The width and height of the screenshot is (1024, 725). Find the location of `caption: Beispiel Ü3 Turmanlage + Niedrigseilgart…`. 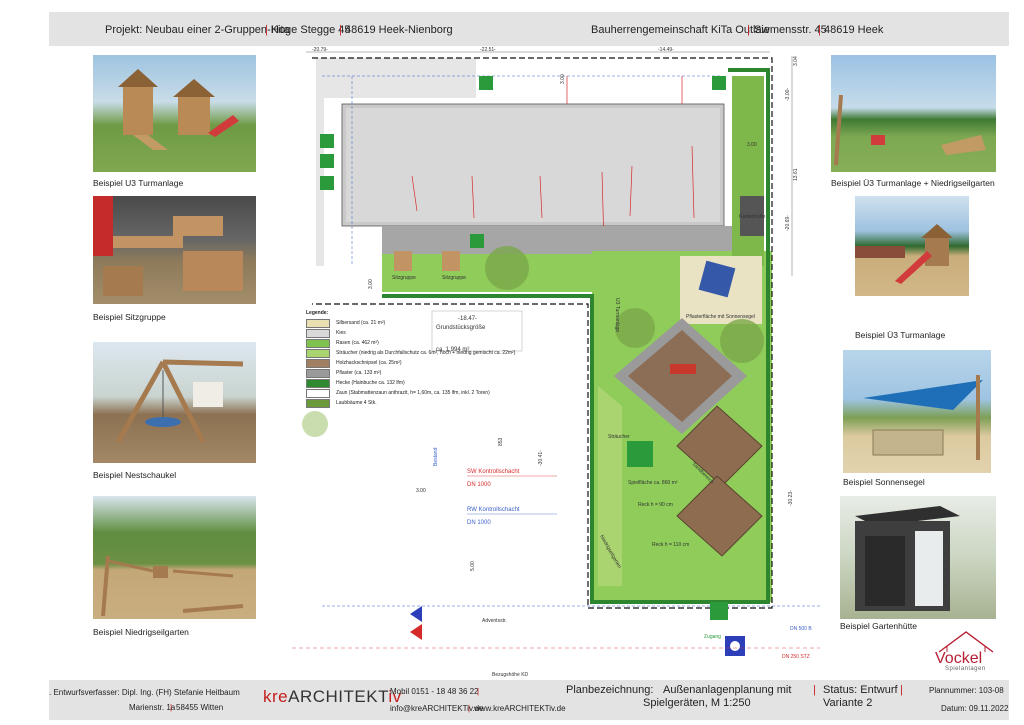

caption: Beispiel Ü3 Turmanlage + Niedrigseilgart… is located at coordinates (913, 183).